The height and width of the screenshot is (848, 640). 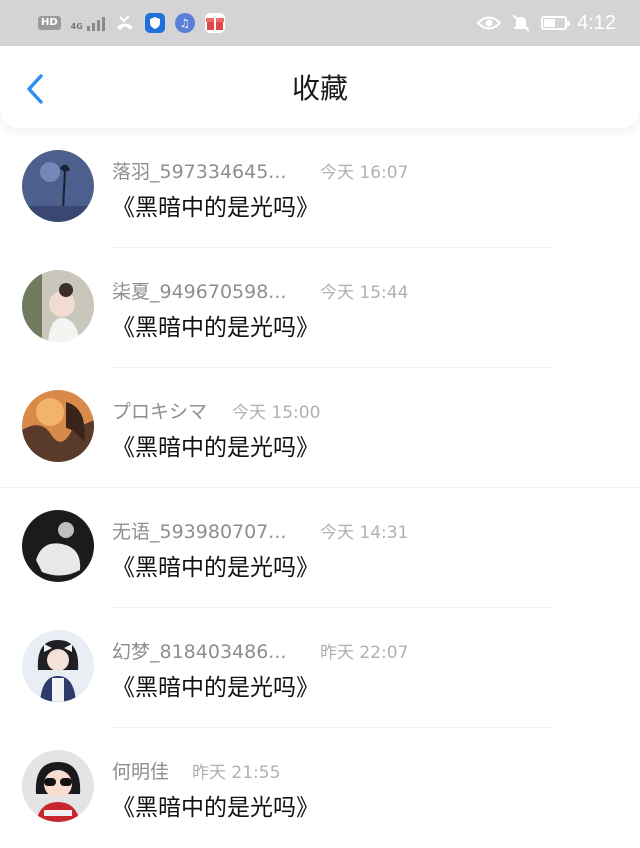 I want to click on status-time: 4:12, so click(x=596, y=22).